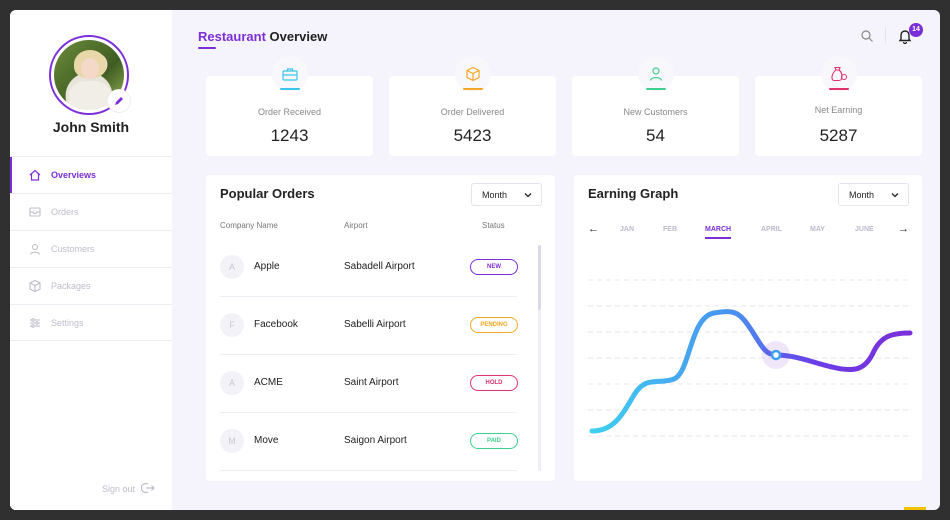 The height and width of the screenshot is (520, 950). I want to click on scrollbar-thumb, so click(539, 277).